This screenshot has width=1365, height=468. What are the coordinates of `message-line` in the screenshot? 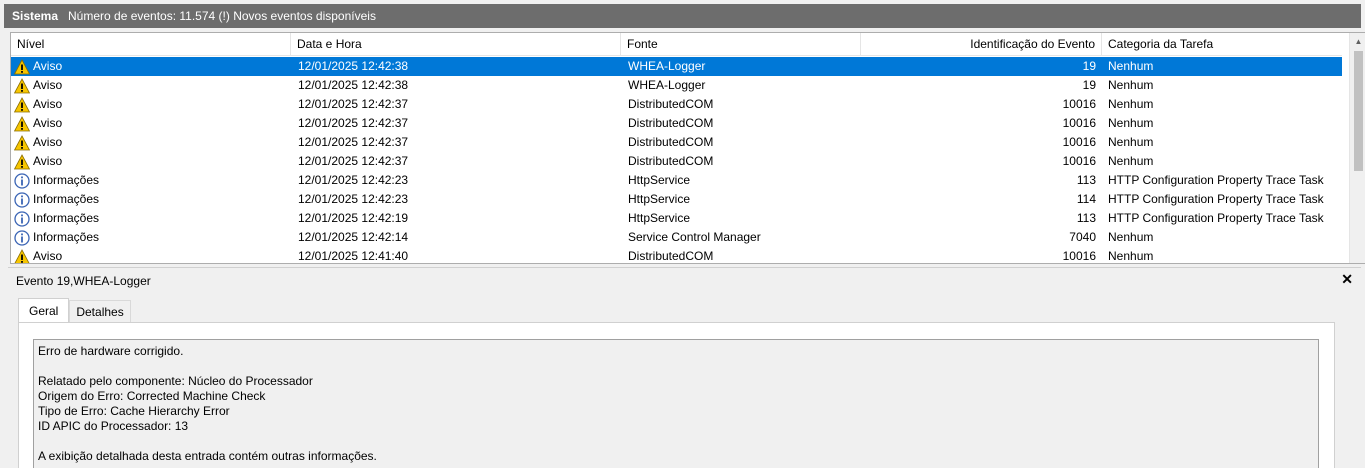 It's located at (676, 366).